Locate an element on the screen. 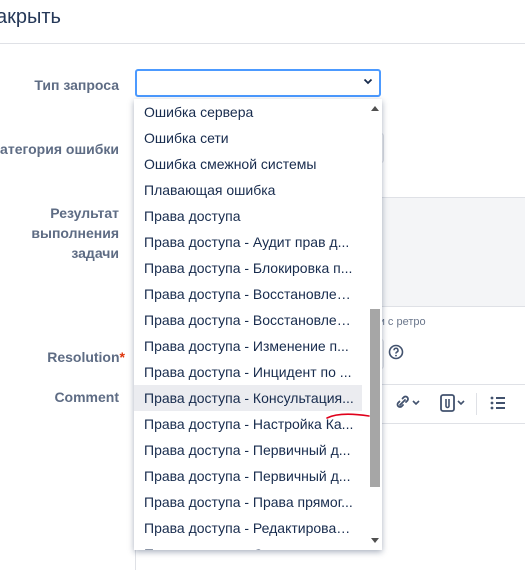 The image size is (525, 570). dropdown-option: Права доступа is located at coordinates (244, 216).